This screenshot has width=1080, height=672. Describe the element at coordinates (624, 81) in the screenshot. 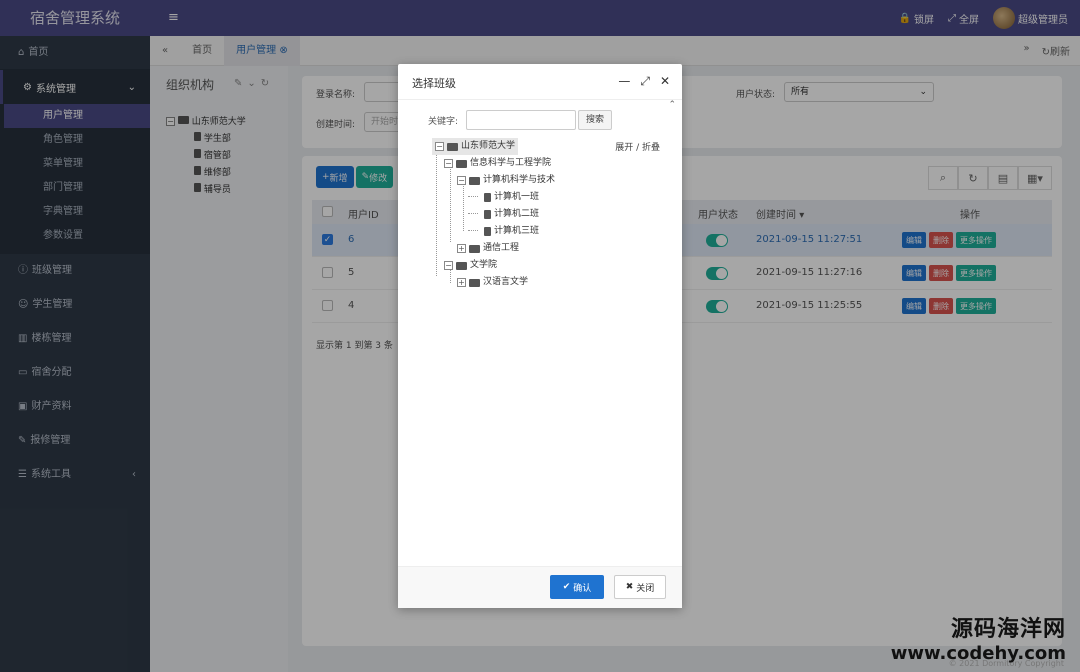

I see `minimize-icon: —` at that location.